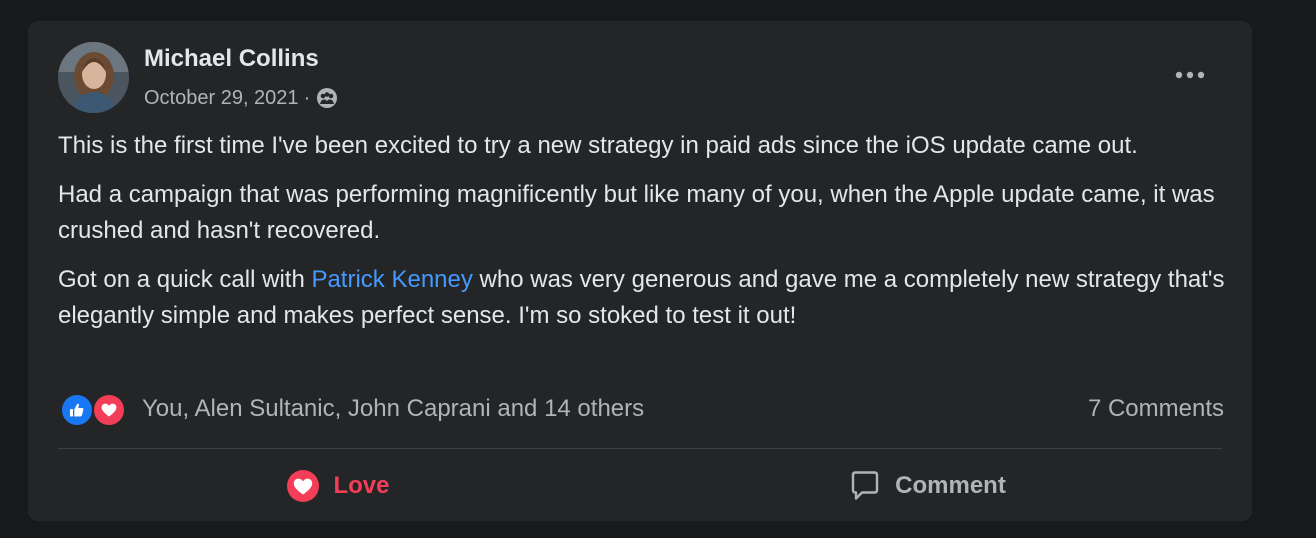 Image resolution: width=1316 pixels, height=538 pixels. I want to click on author-name: Michael Collins, so click(231, 59).